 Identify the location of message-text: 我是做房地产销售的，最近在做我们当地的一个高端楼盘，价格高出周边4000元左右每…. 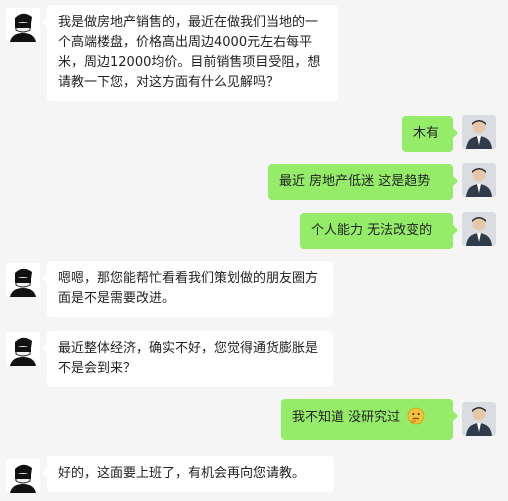
(189, 52).